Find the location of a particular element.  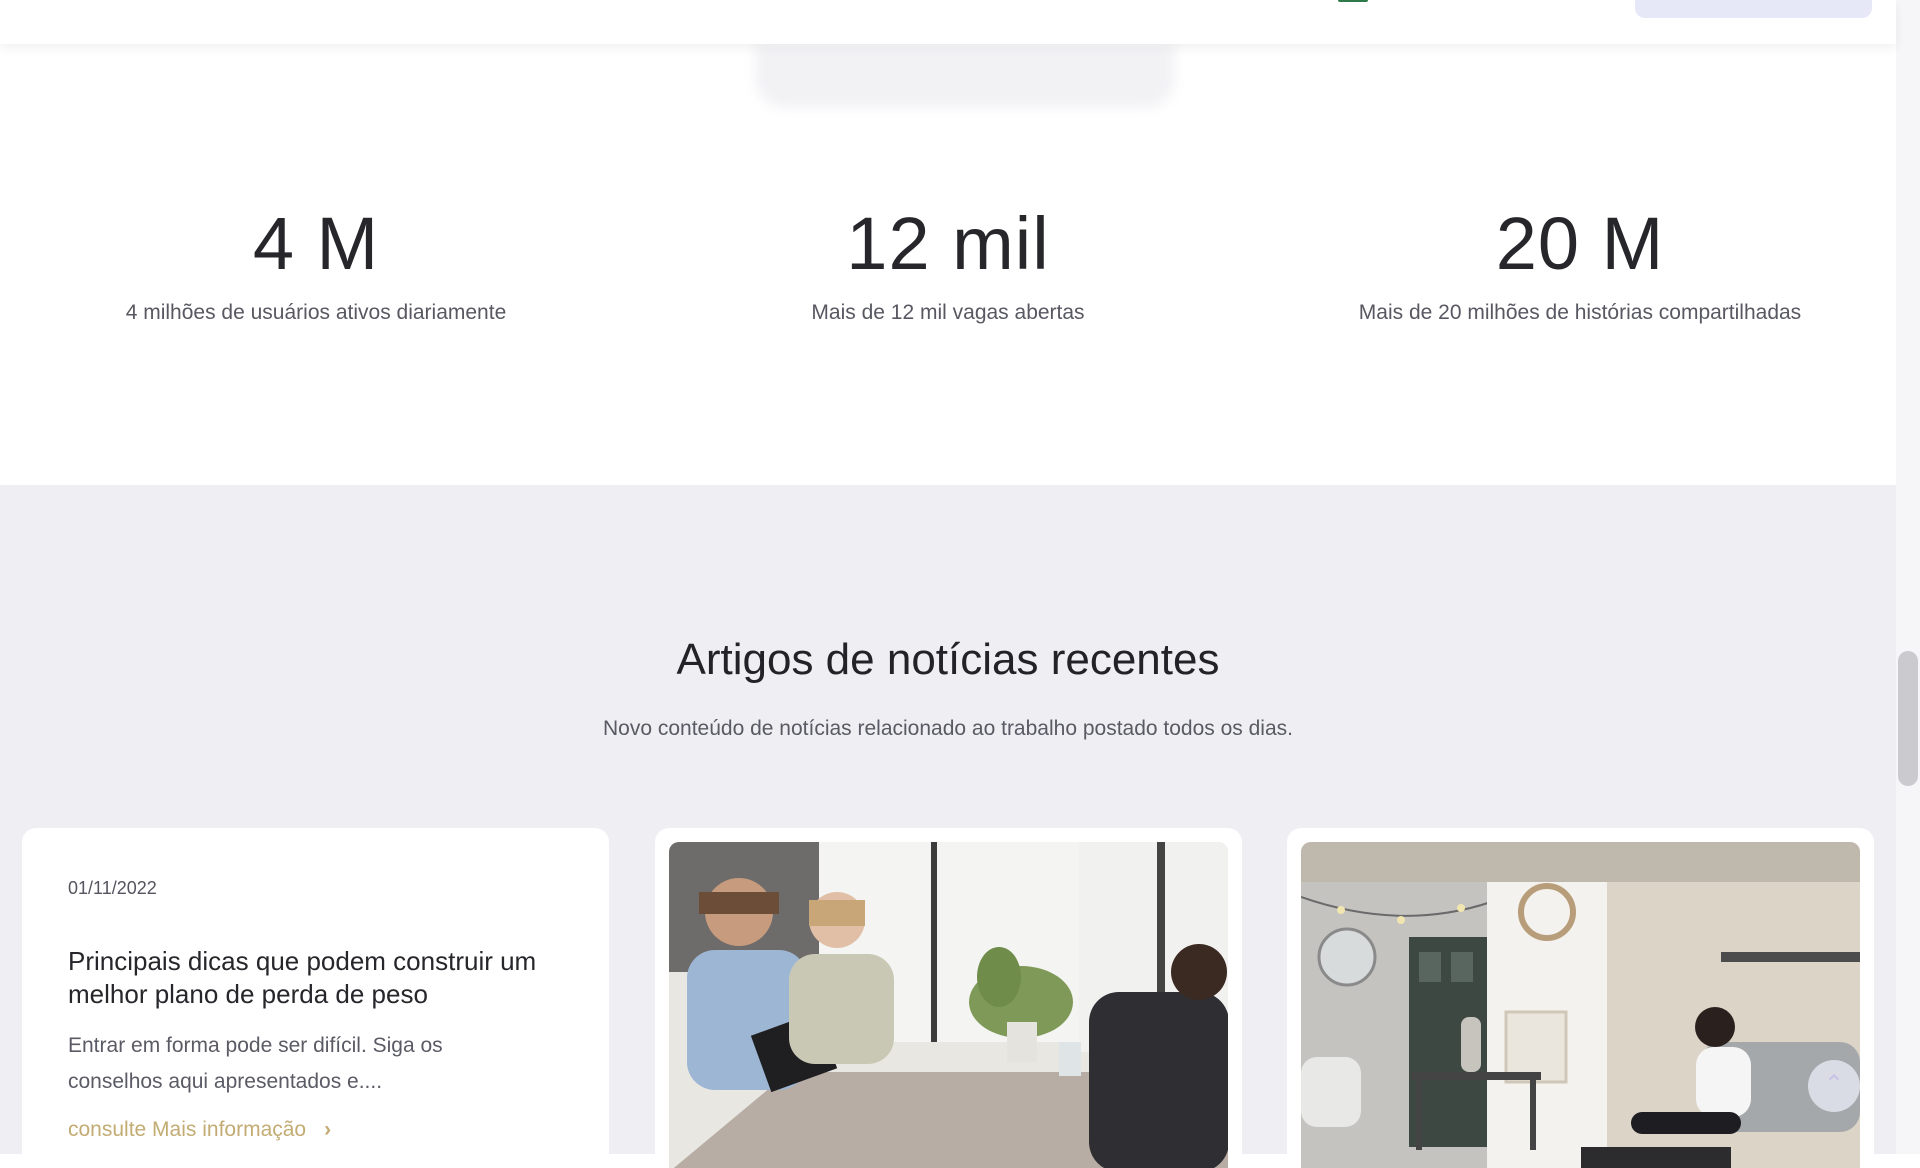

chevron-right-icon: › is located at coordinates (328, 1129).